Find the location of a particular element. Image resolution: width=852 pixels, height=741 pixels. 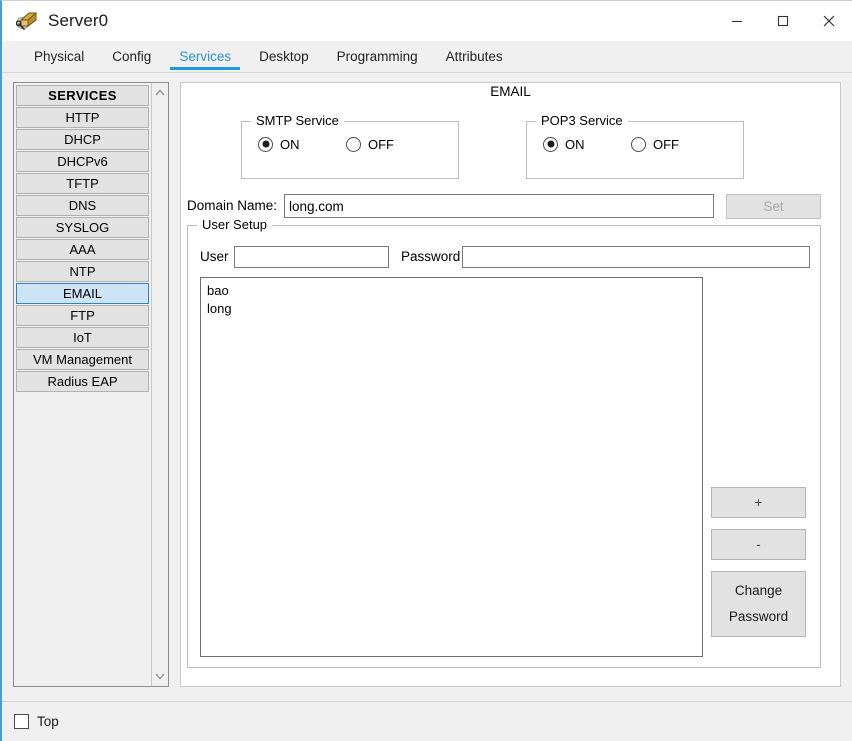

tab-attributes: Attributes is located at coordinates (474, 56).